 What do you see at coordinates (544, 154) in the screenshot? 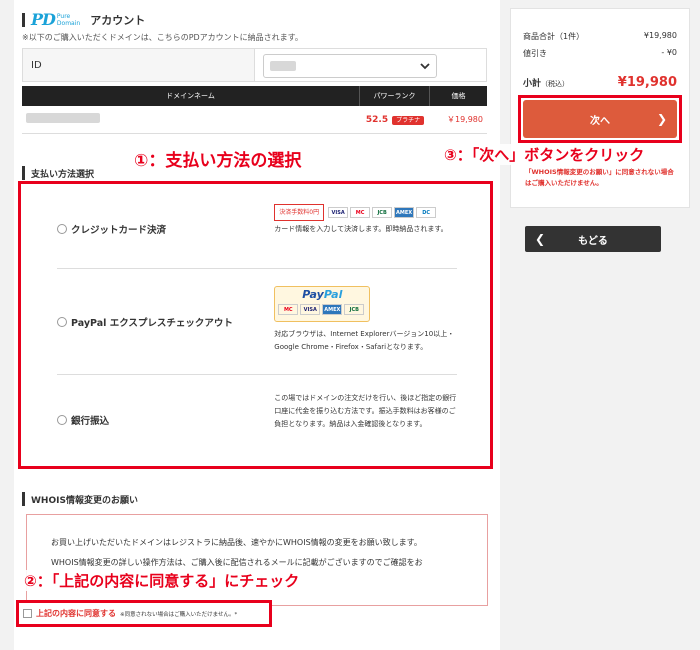
I see `annotation-step3: ③：「次へ」ボタンをクリック` at bounding box center [544, 154].